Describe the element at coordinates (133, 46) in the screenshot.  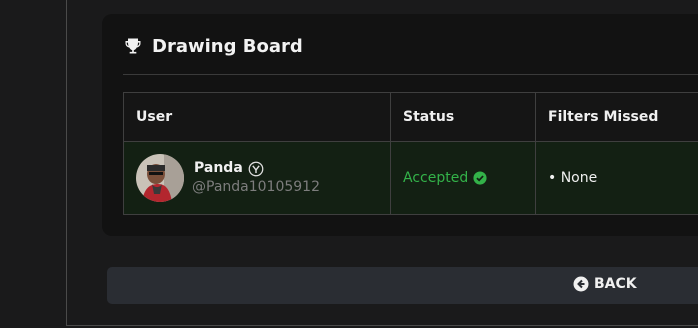
I see `trophy-icon` at that location.